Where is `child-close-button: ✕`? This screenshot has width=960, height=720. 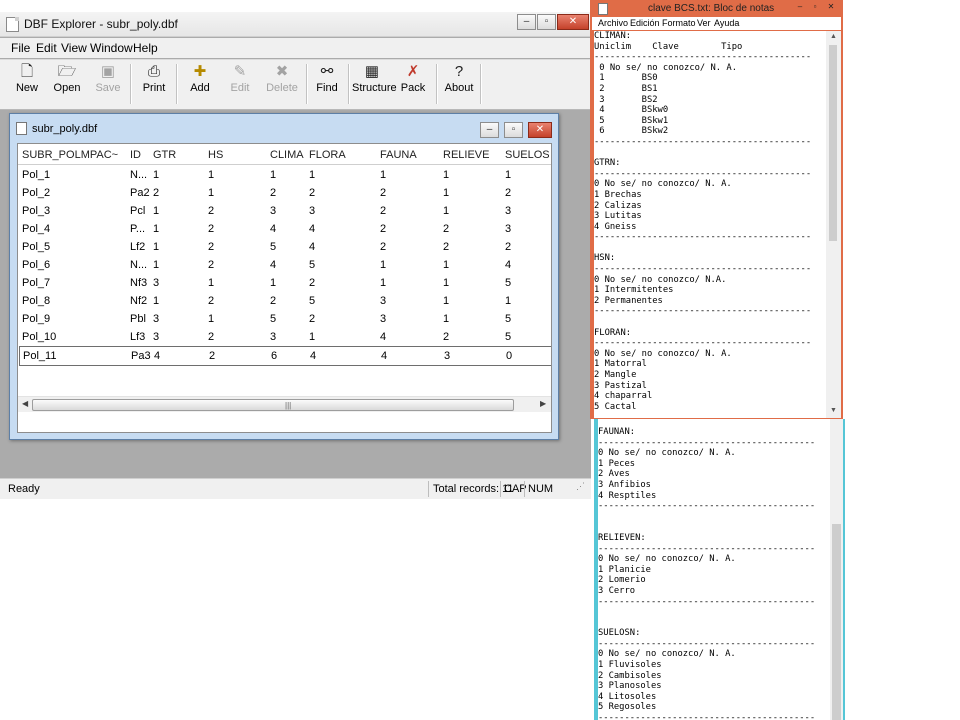 child-close-button: ✕ is located at coordinates (540, 130).